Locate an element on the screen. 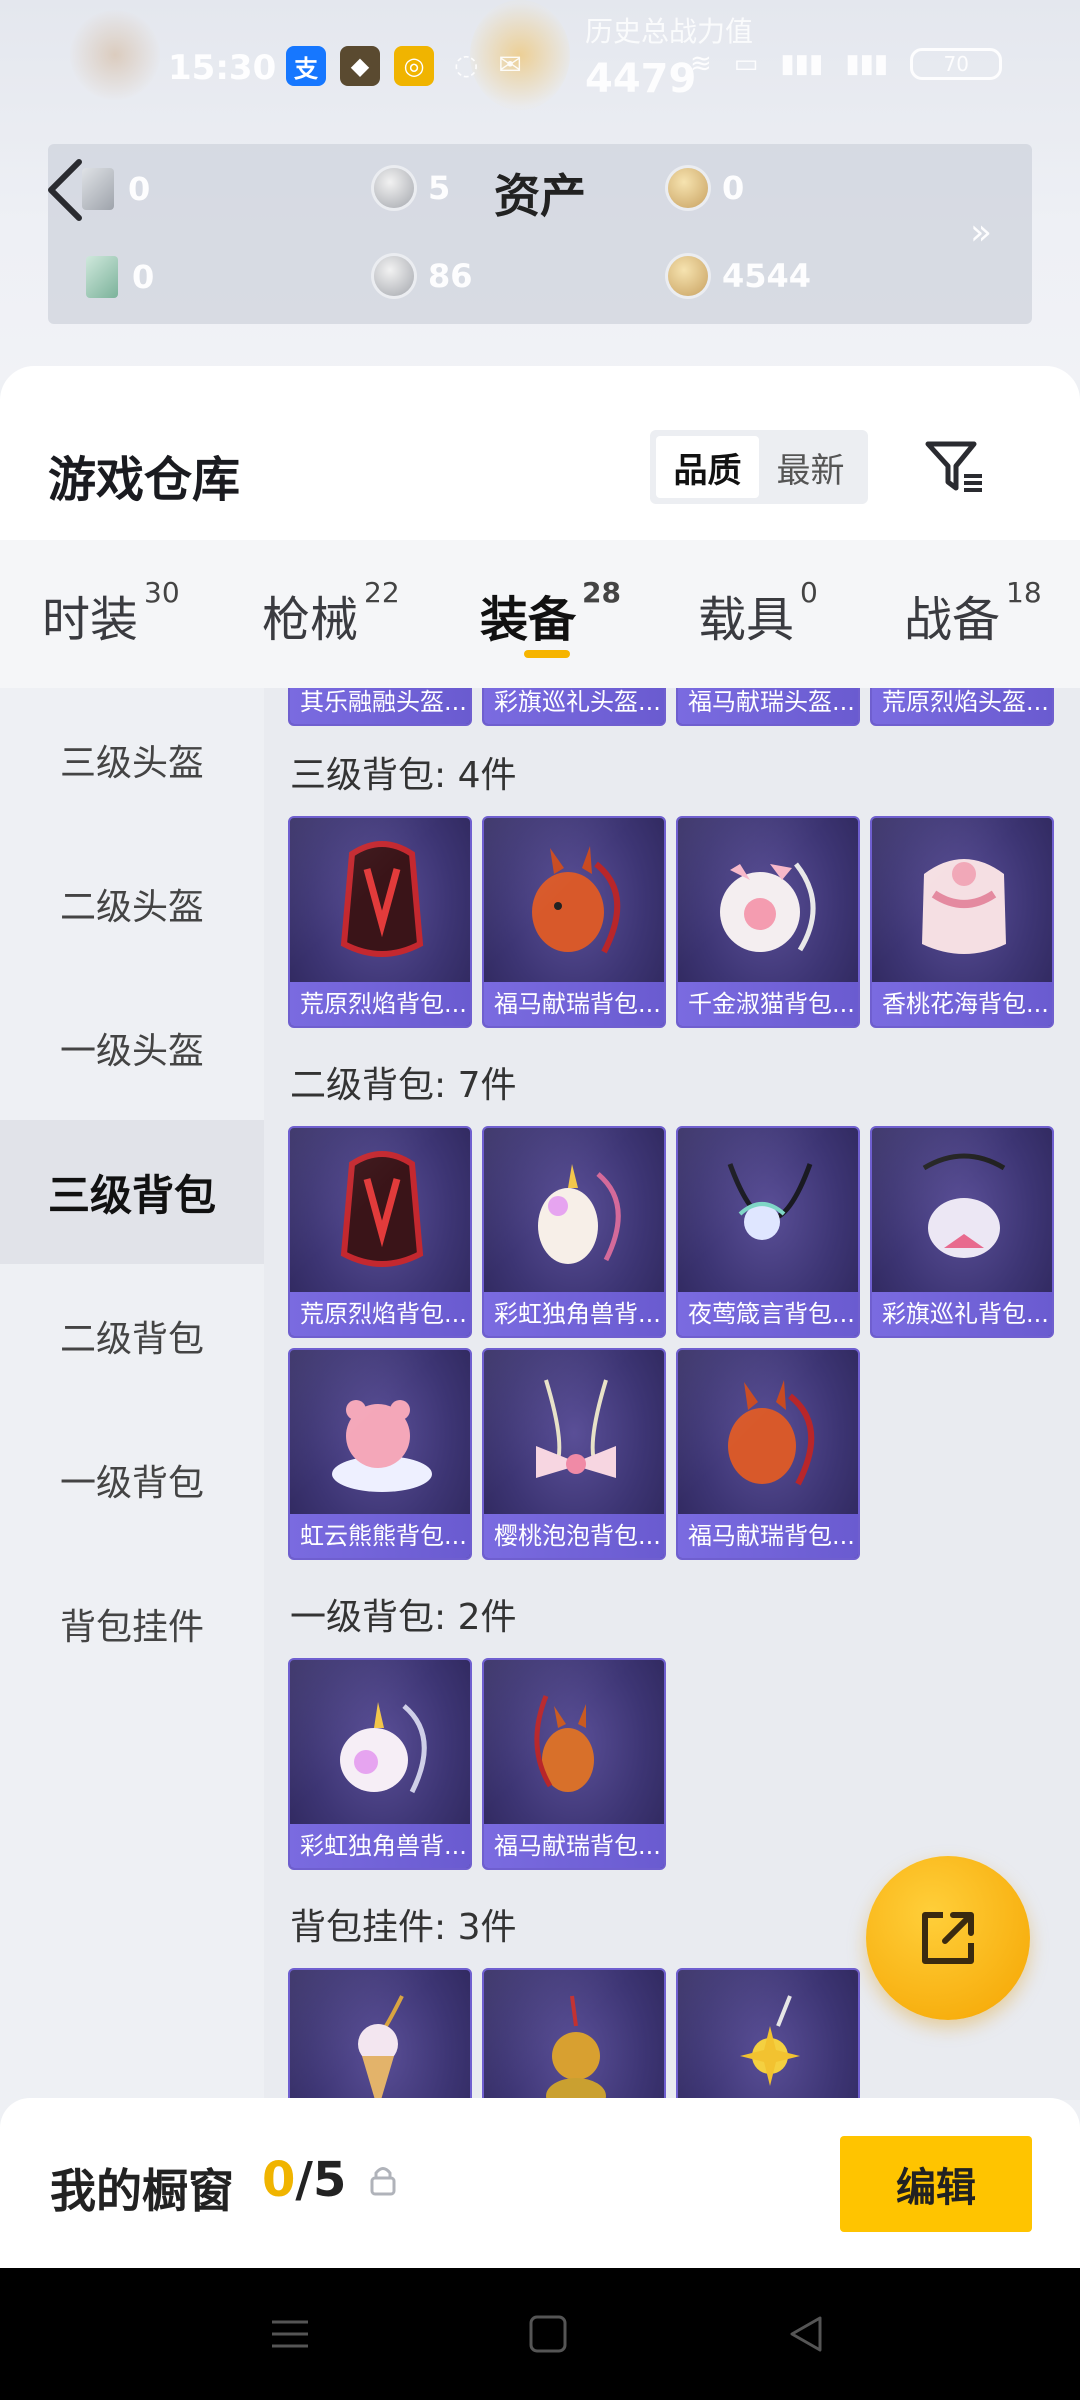 This screenshot has height=2400, width=1080. tab-vehicles: 载具 0 is located at coordinates (758, 613).